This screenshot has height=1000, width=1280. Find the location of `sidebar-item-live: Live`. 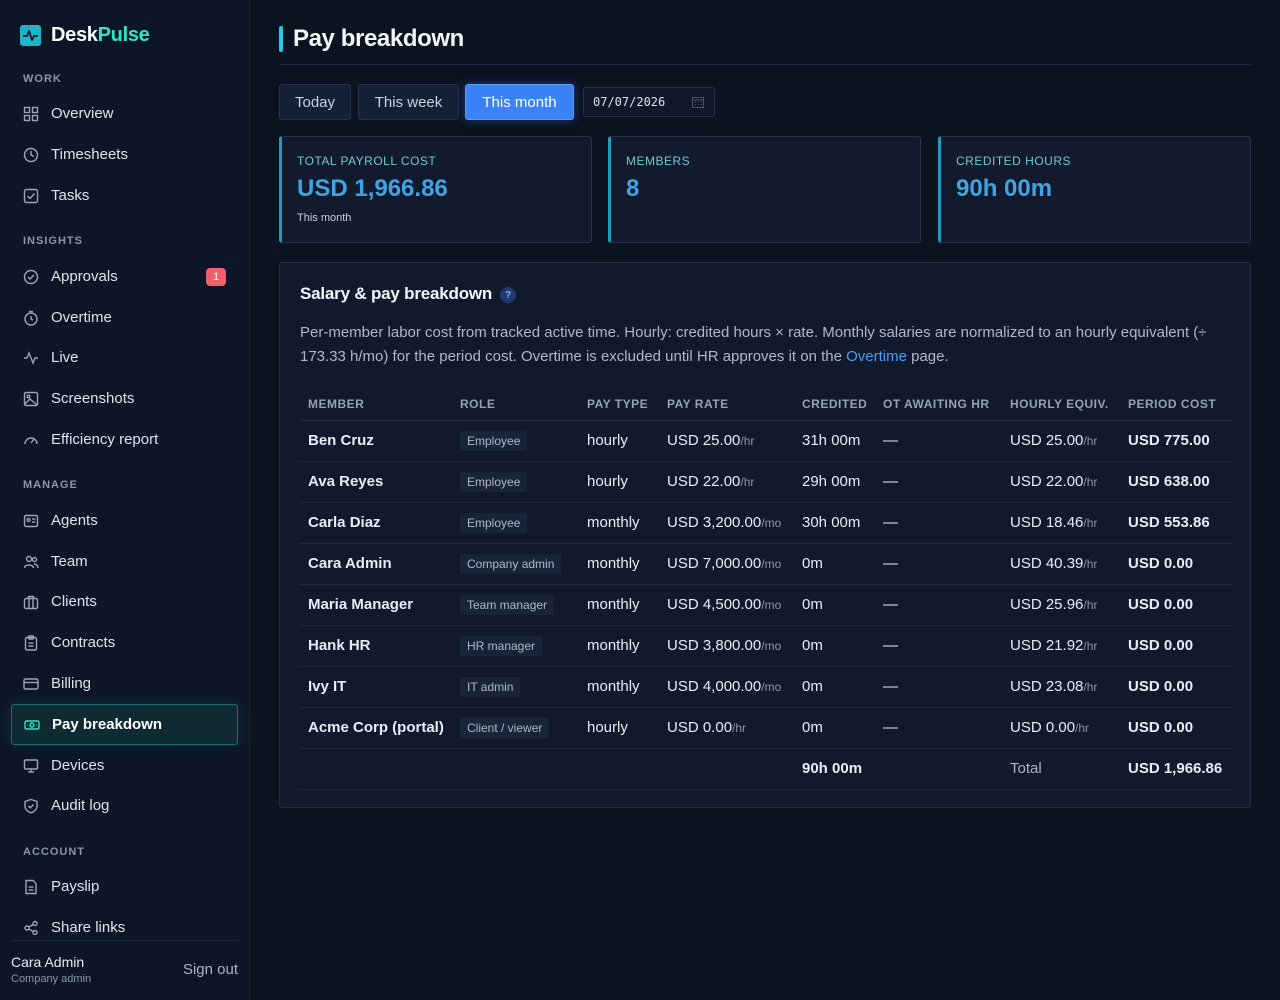

sidebar-item-live: Live is located at coordinates (124, 357).